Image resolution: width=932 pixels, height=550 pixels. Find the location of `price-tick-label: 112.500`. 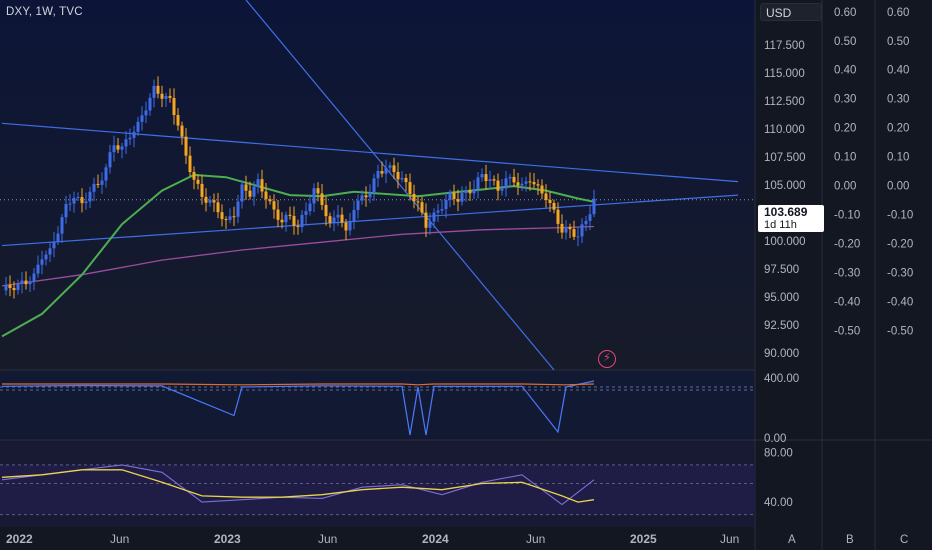

price-tick-label: 112.500 is located at coordinates (784, 102).